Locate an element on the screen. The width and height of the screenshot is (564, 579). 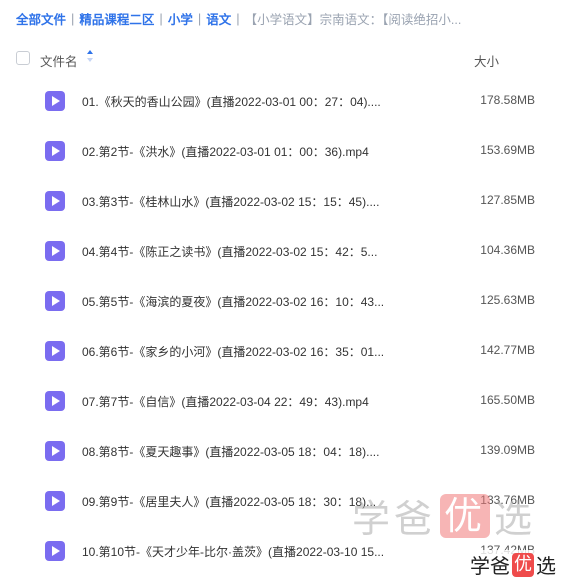
column-header-name: 文件名 is located at coordinates (59, 60).